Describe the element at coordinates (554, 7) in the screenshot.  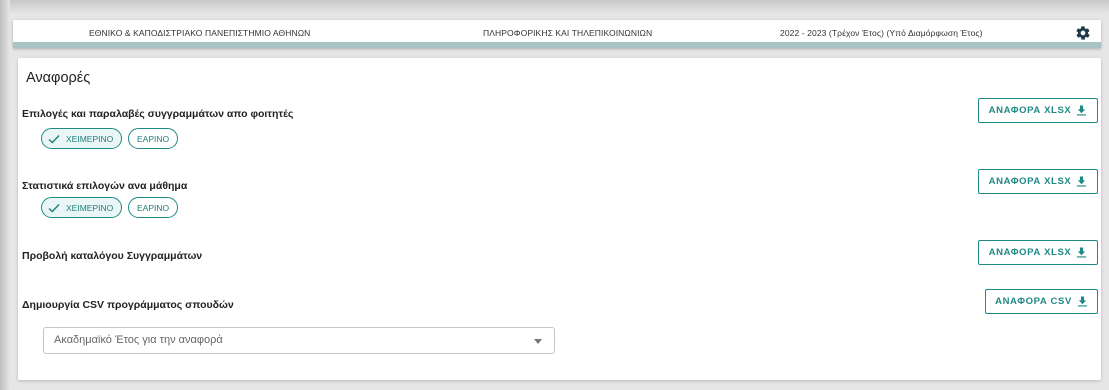
I see `window-top-edge` at that location.